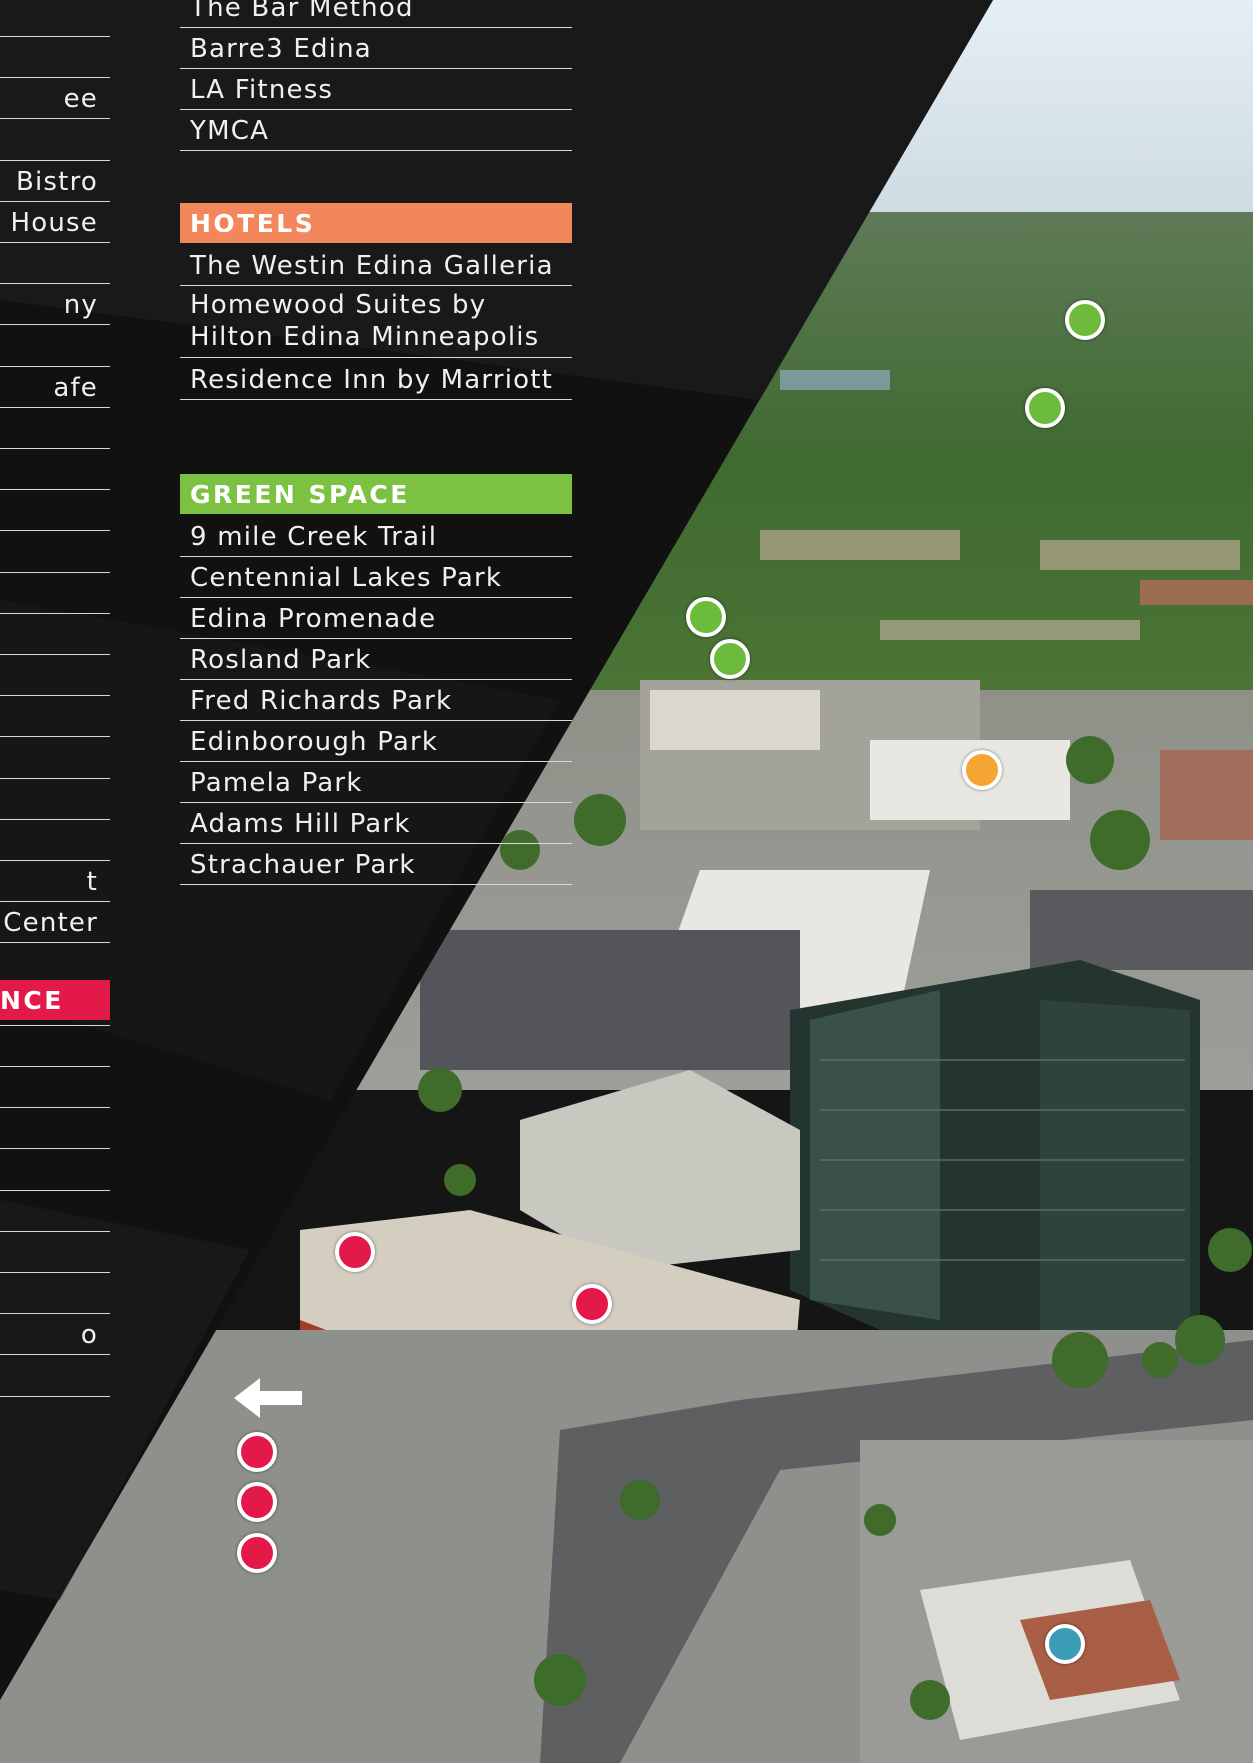 This screenshot has width=1253, height=1763. I want to click on list-item: Fred Richards Park, so click(376, 700).